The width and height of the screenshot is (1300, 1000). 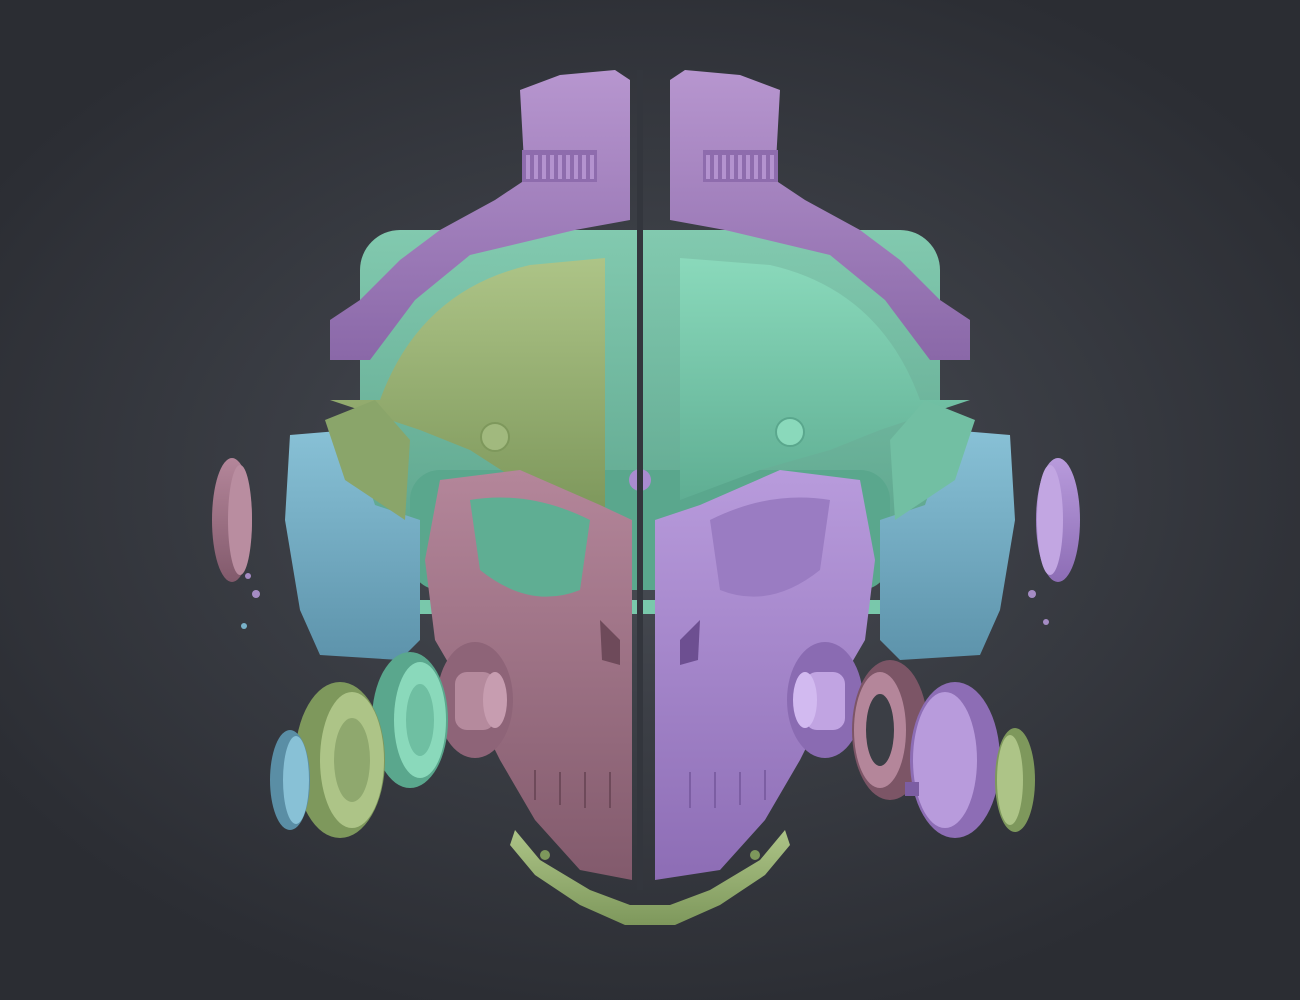 What do you see at coordinates (475, 700) in the screenshot?
I see `left-respirator-port` at bounding box center [475, 700].